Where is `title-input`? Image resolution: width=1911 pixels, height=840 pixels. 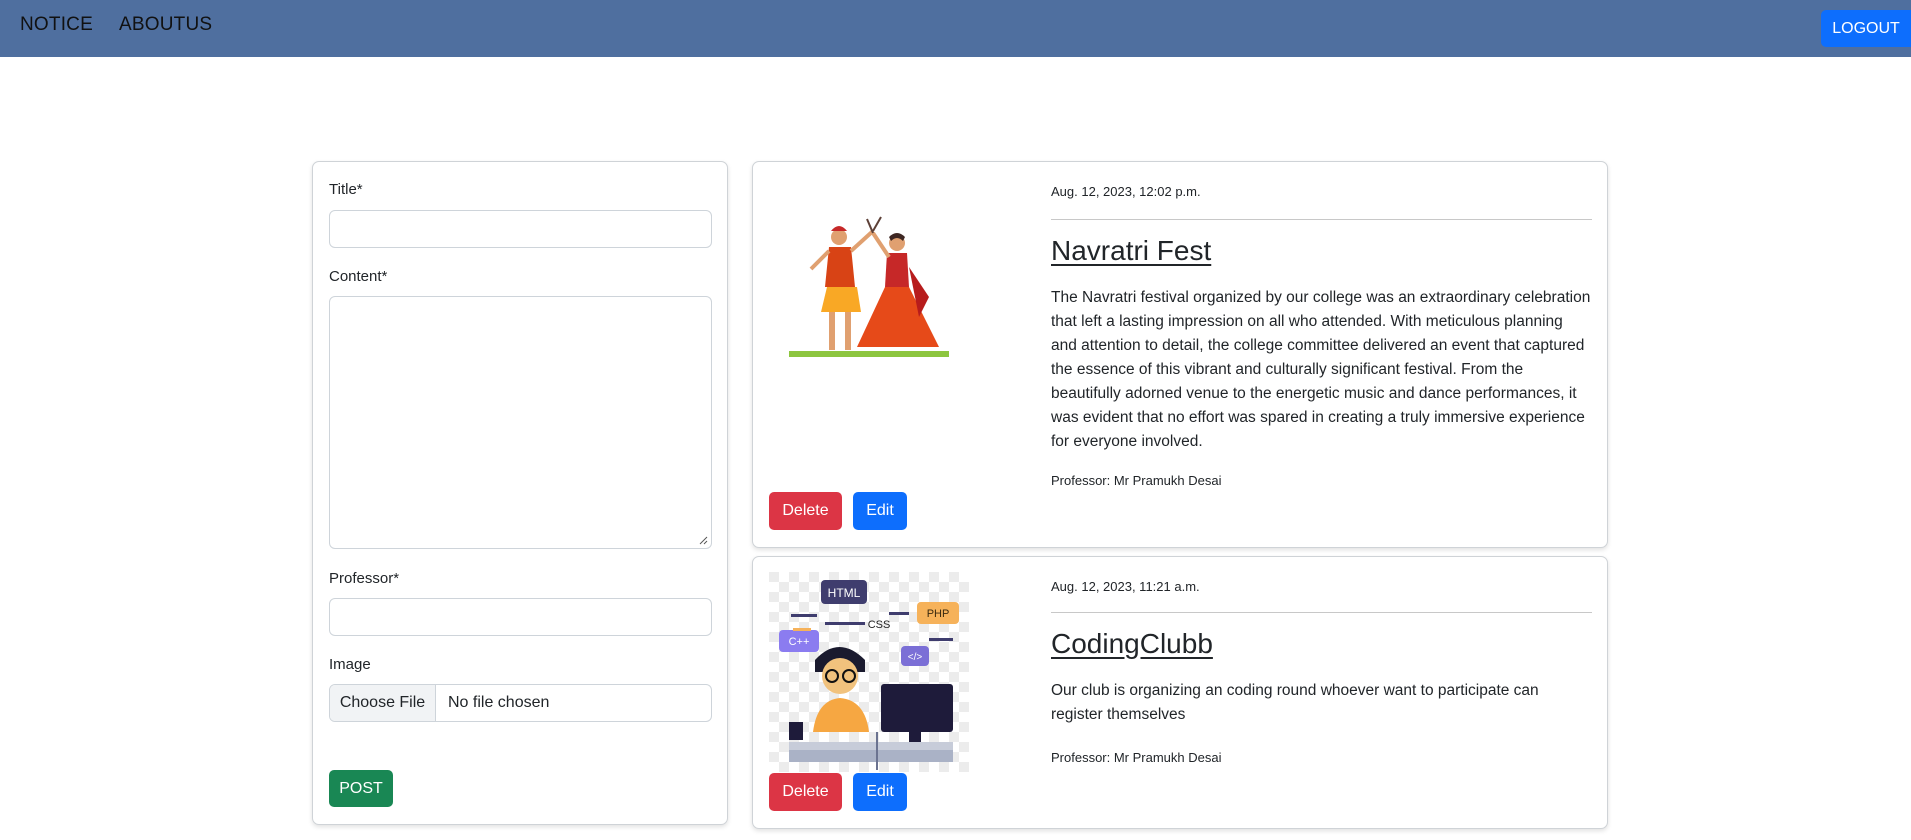
title-input is located at coordinates (520, 229).